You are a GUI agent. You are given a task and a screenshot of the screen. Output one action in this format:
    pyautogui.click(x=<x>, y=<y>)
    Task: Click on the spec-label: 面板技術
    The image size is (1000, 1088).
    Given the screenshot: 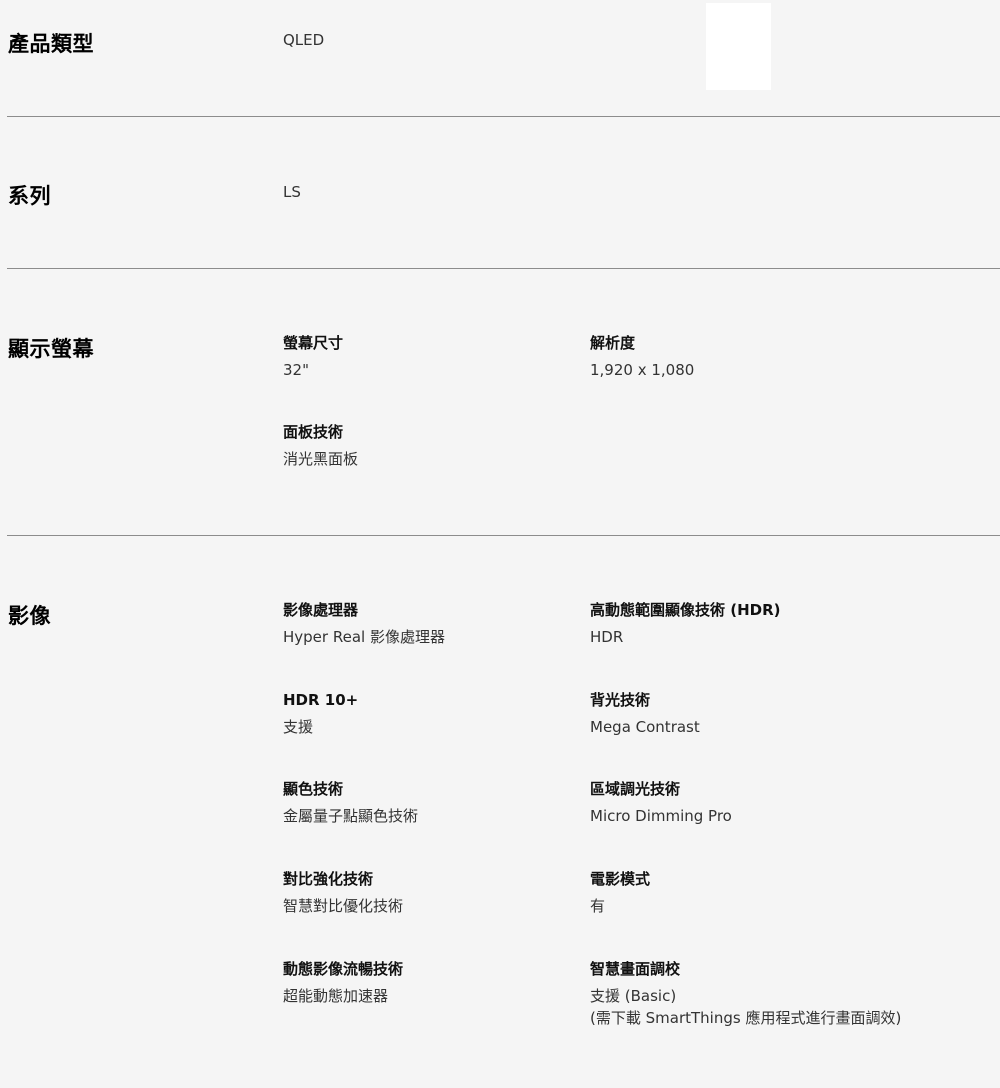 What is the action you would take?
    pyautogui.click(x=313, y=432)
    